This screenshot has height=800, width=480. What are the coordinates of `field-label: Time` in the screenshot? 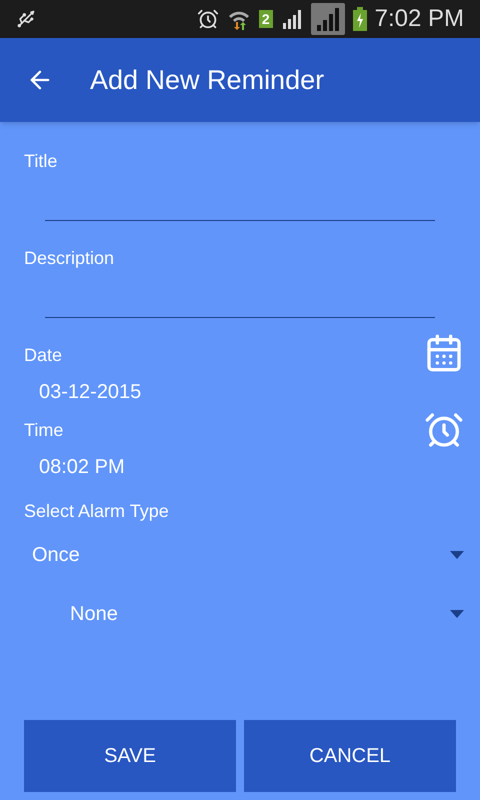 It's located at (44, 430).